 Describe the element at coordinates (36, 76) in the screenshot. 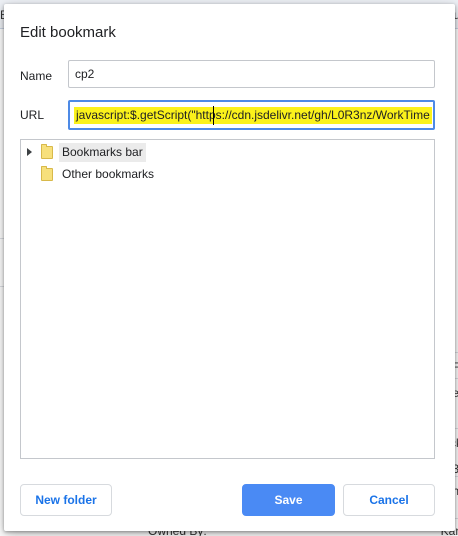

I see `name-label: Name` at that location.